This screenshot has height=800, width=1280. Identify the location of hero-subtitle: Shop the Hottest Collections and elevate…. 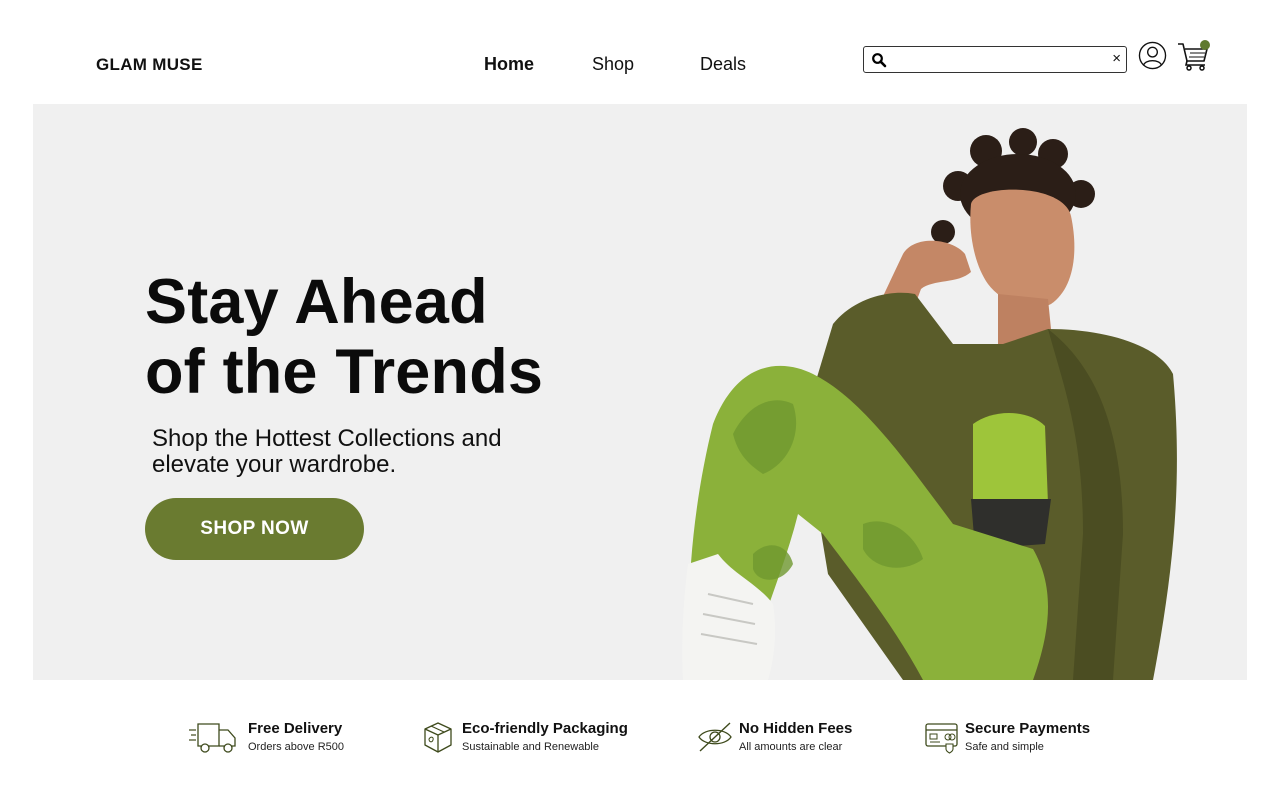
(327, 451).